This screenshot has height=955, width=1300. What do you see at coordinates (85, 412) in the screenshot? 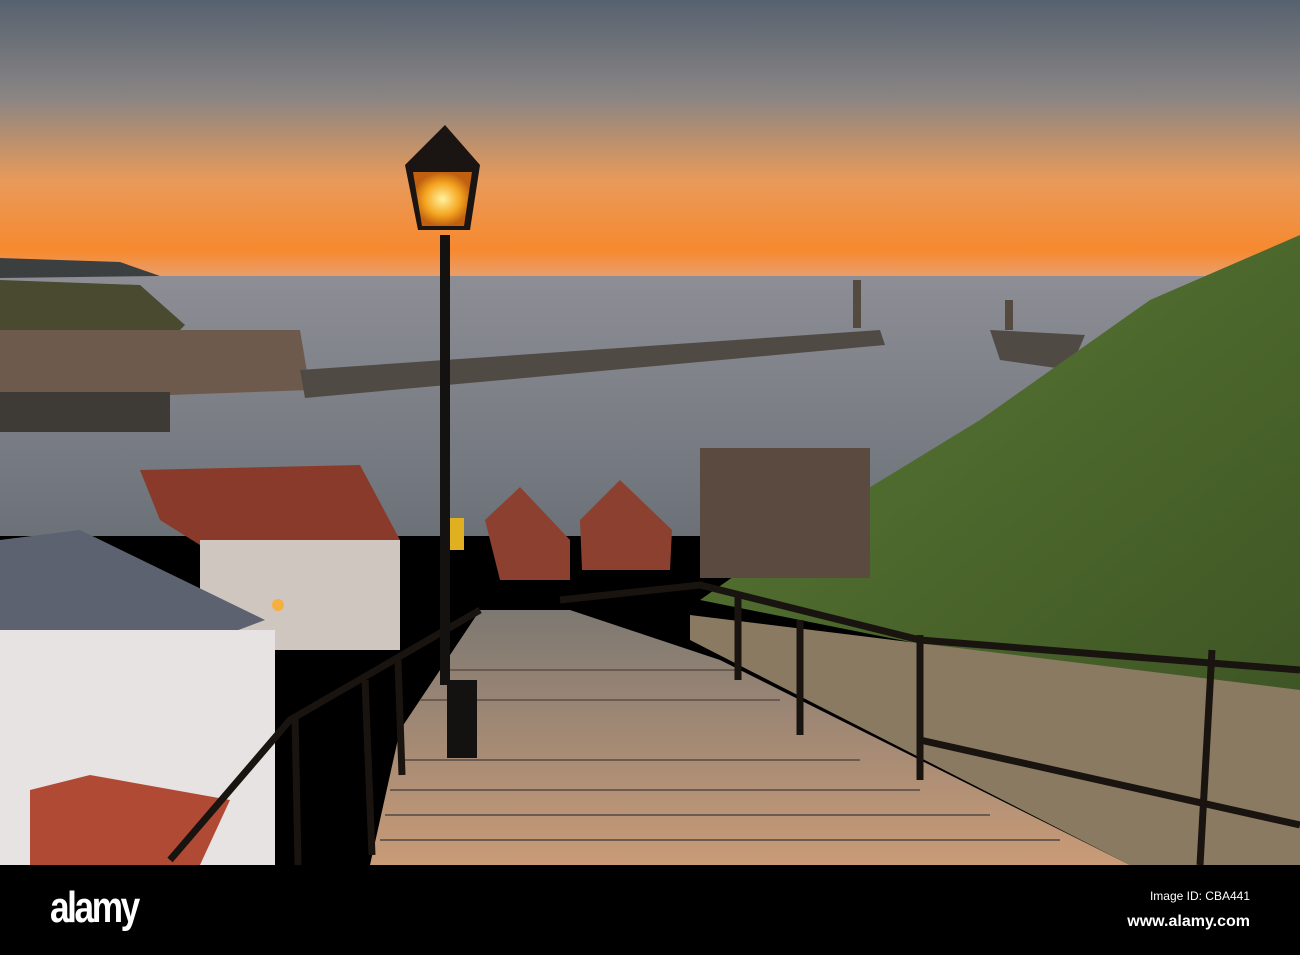
I see `harbour-wall` at bounding box center [85, 412].